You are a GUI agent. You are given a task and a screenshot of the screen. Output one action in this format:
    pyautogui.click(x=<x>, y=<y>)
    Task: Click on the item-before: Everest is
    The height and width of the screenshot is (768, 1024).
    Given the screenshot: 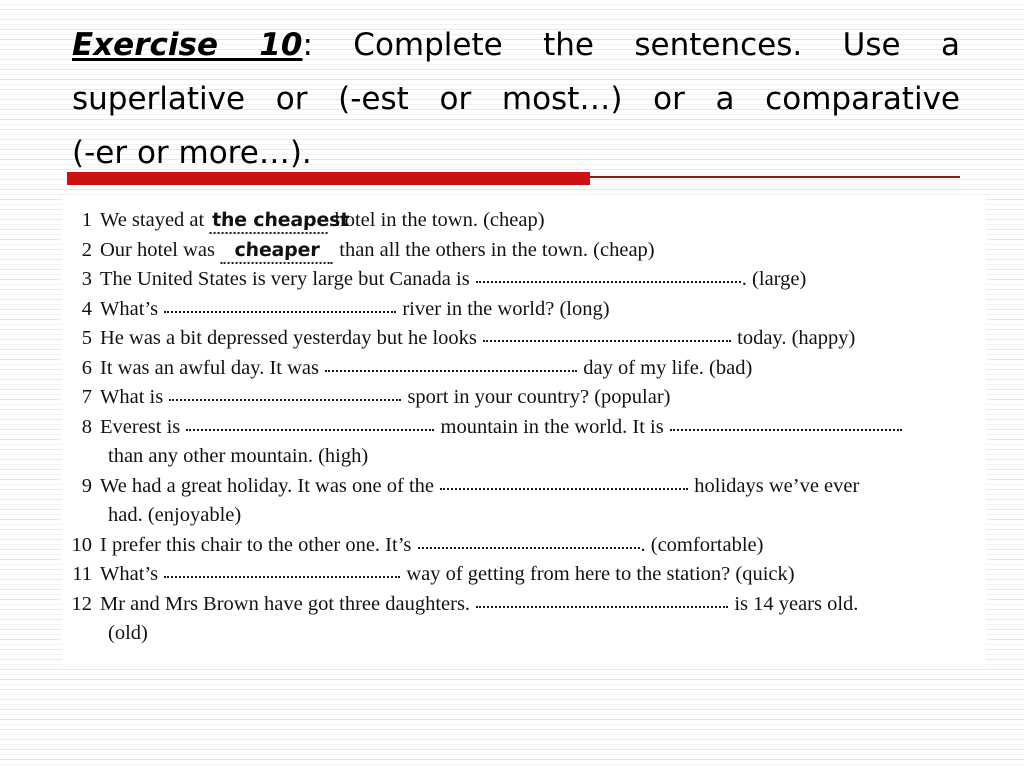 What is the action you would take?
    pyautogui.click(x=140, y=426)
    